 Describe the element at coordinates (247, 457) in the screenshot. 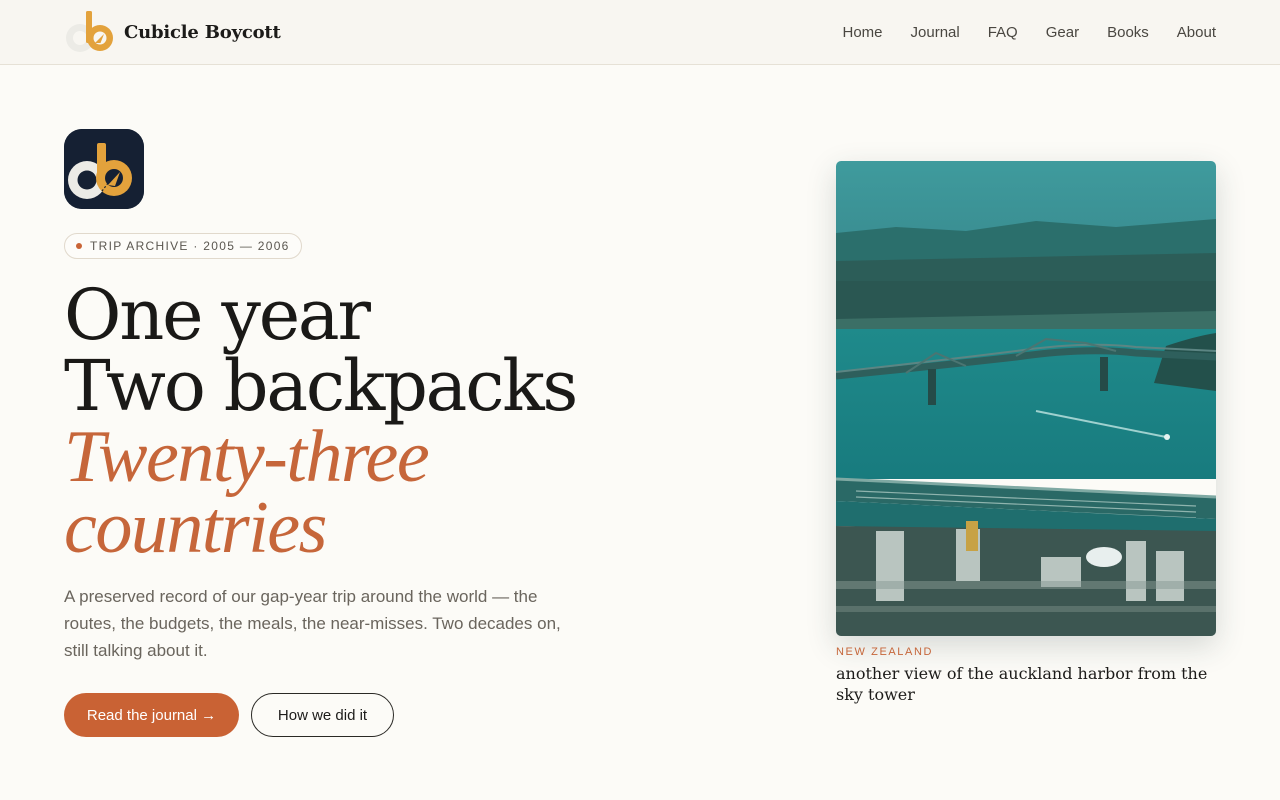

I see `headline-line-3: Twenty-three` at that location.